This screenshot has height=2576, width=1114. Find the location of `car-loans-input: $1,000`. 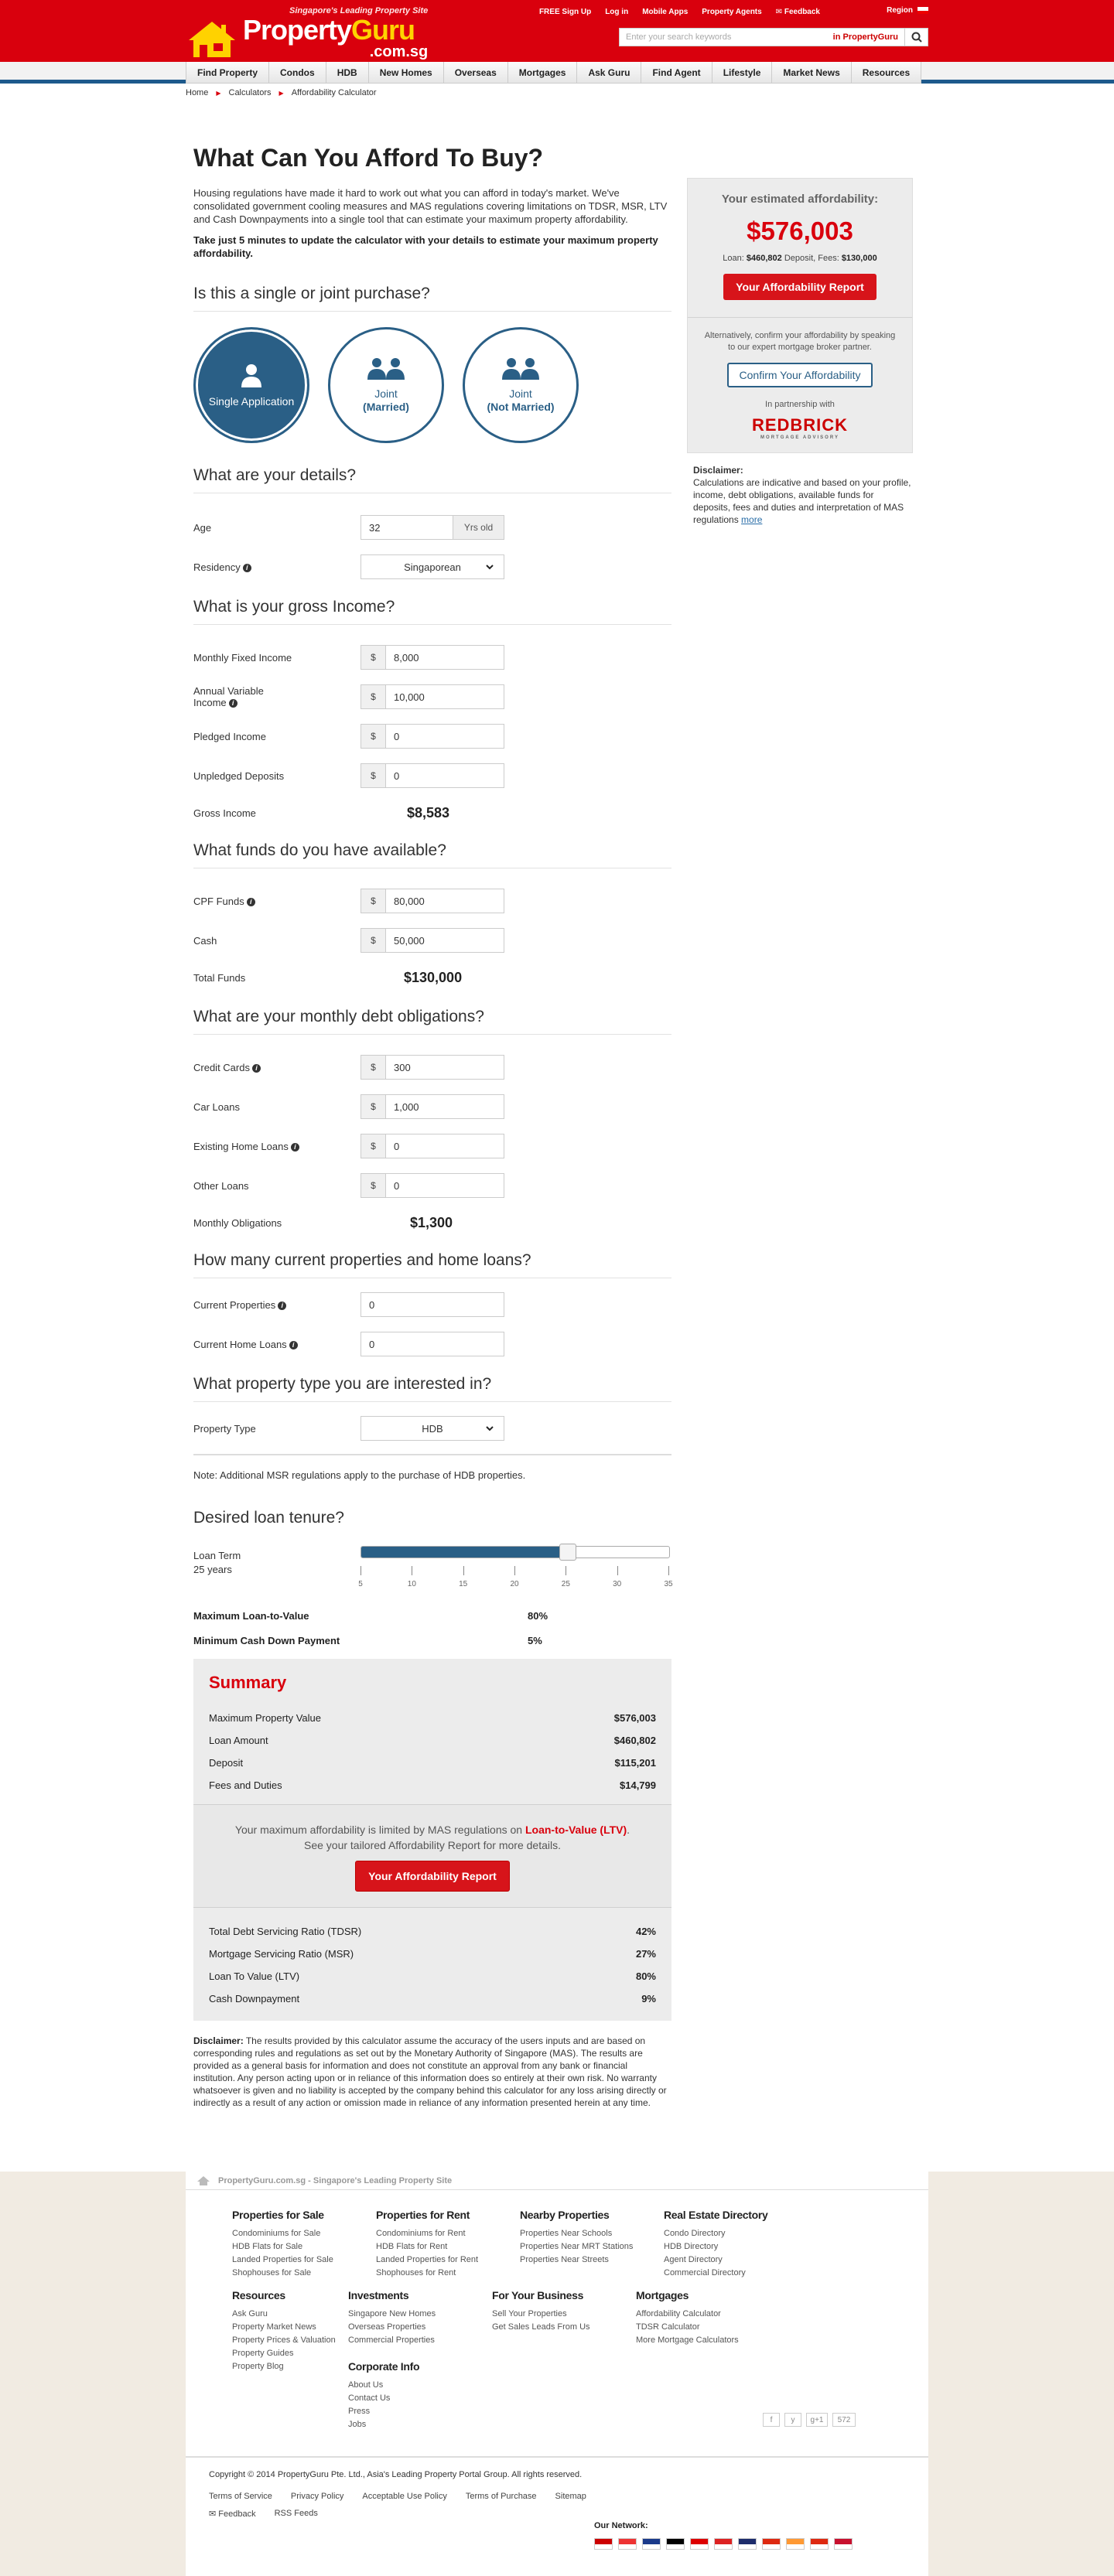

car-loans-input: $1,000 is located at coordinates (432, 1106).